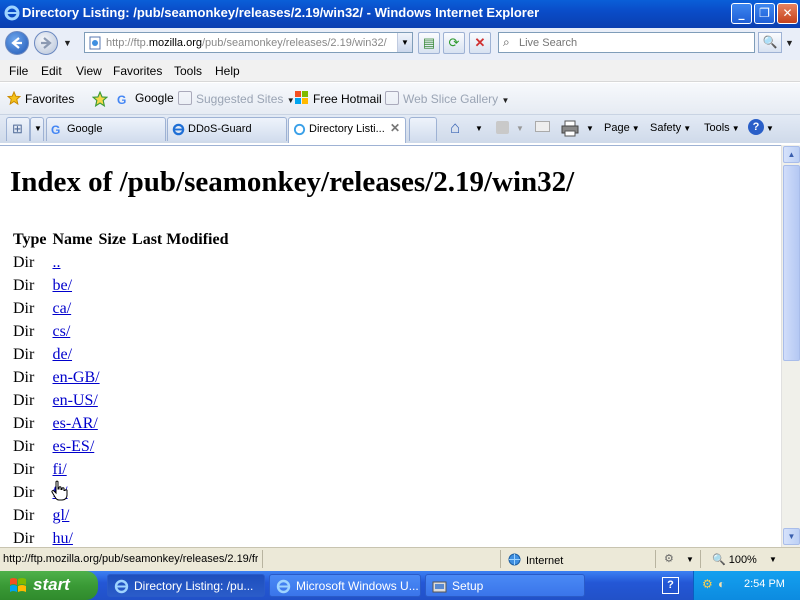 This screenshot has height=600, width=800. What do you see at coordinates (404, 42) in the screenshot?
I see `address-dropdown-icon: ▼` at bounding box center [404, 42].